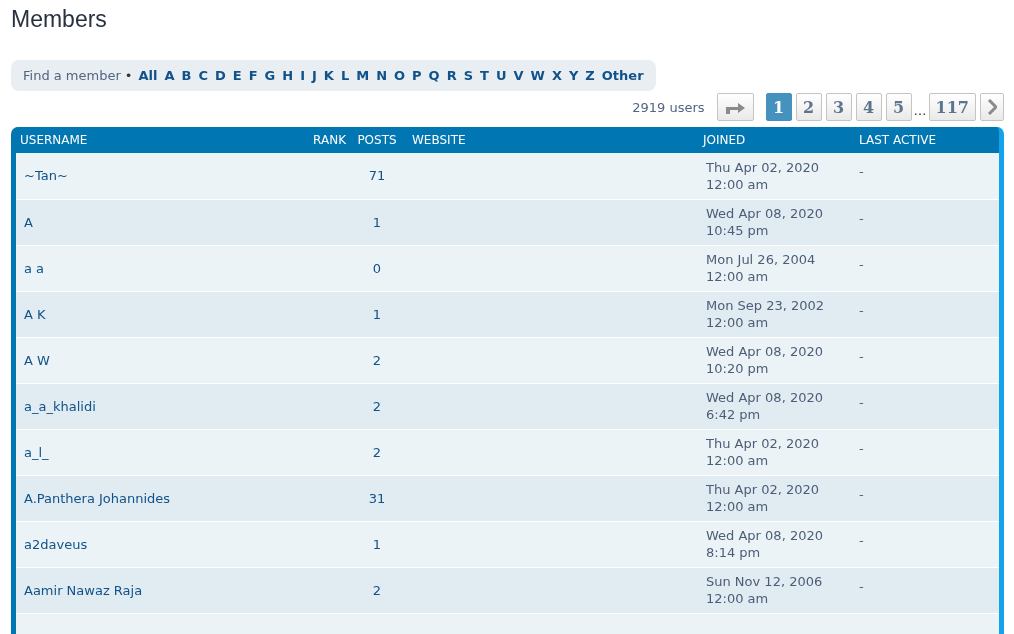  I want to click on letter-link: H, so click(288, 75).